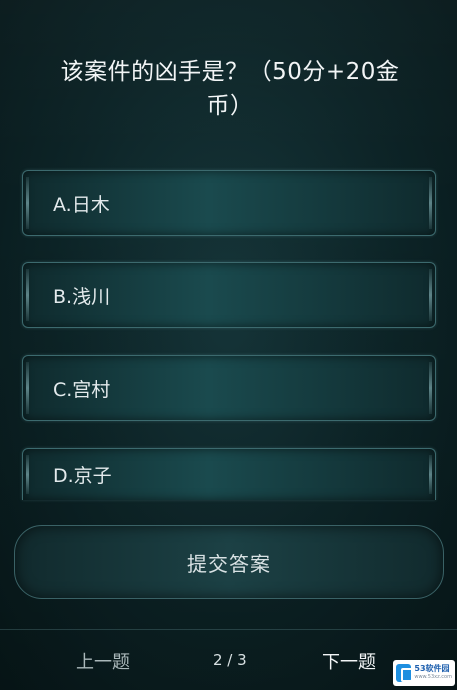  Describe the element at coordinates (229, 203) in the screenshot. I see `option-a-button: A.日木` at that location.